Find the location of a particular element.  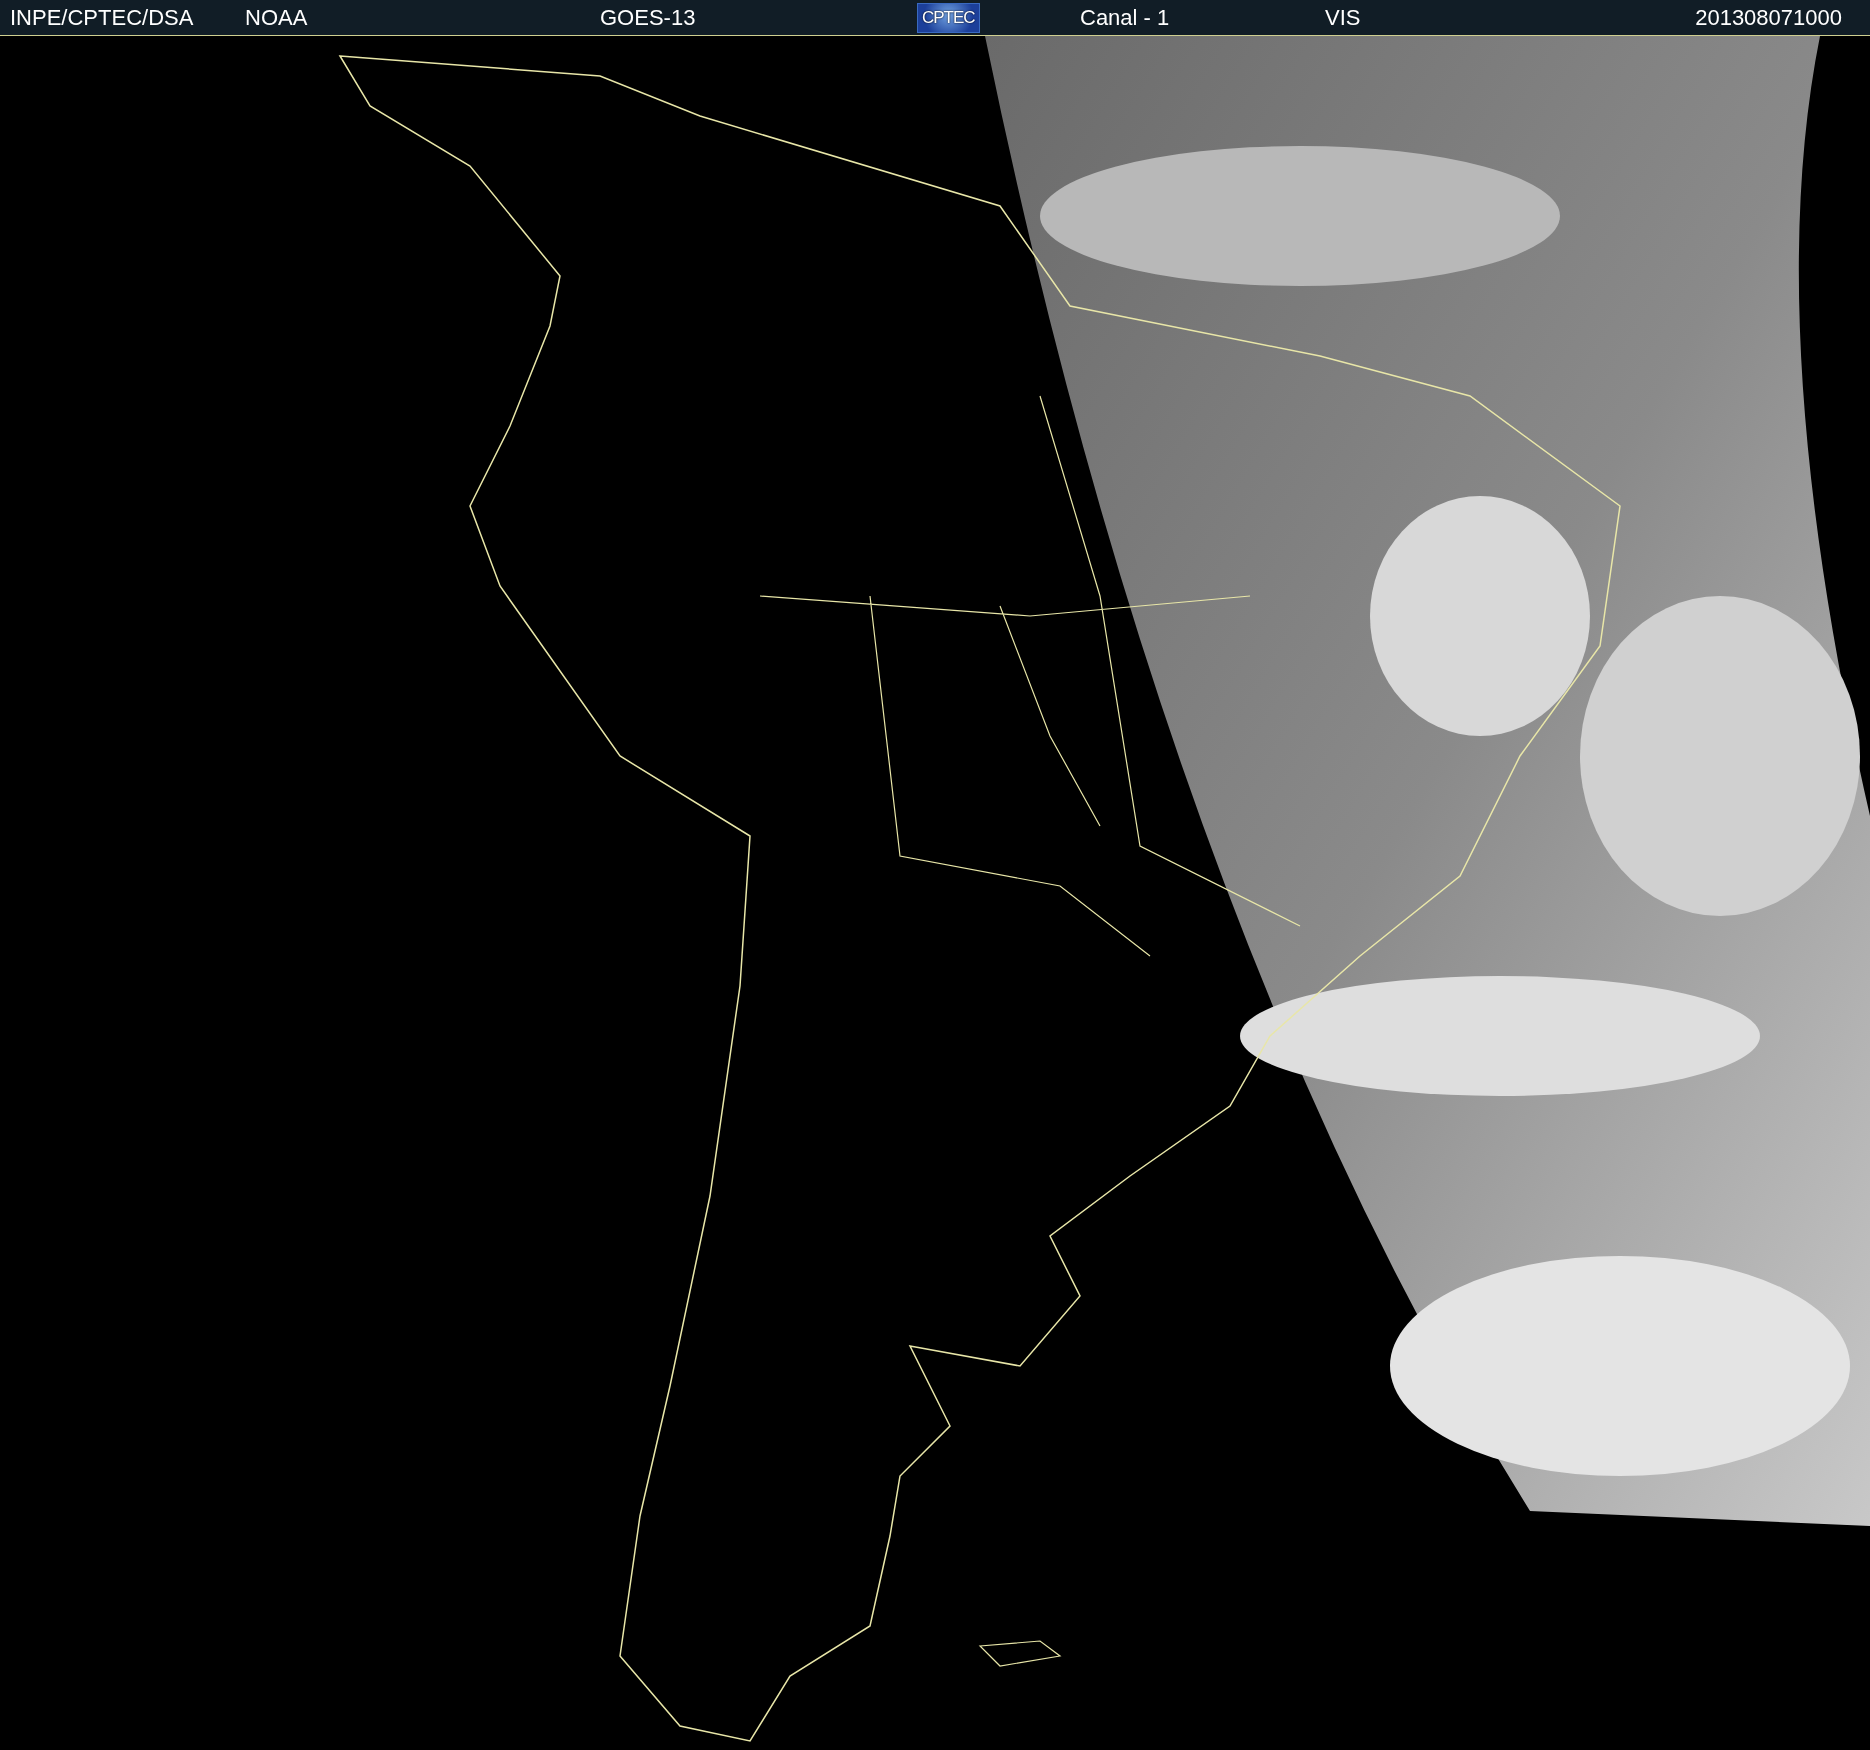

logo: CPTEC is located at coordinates (948, 17).